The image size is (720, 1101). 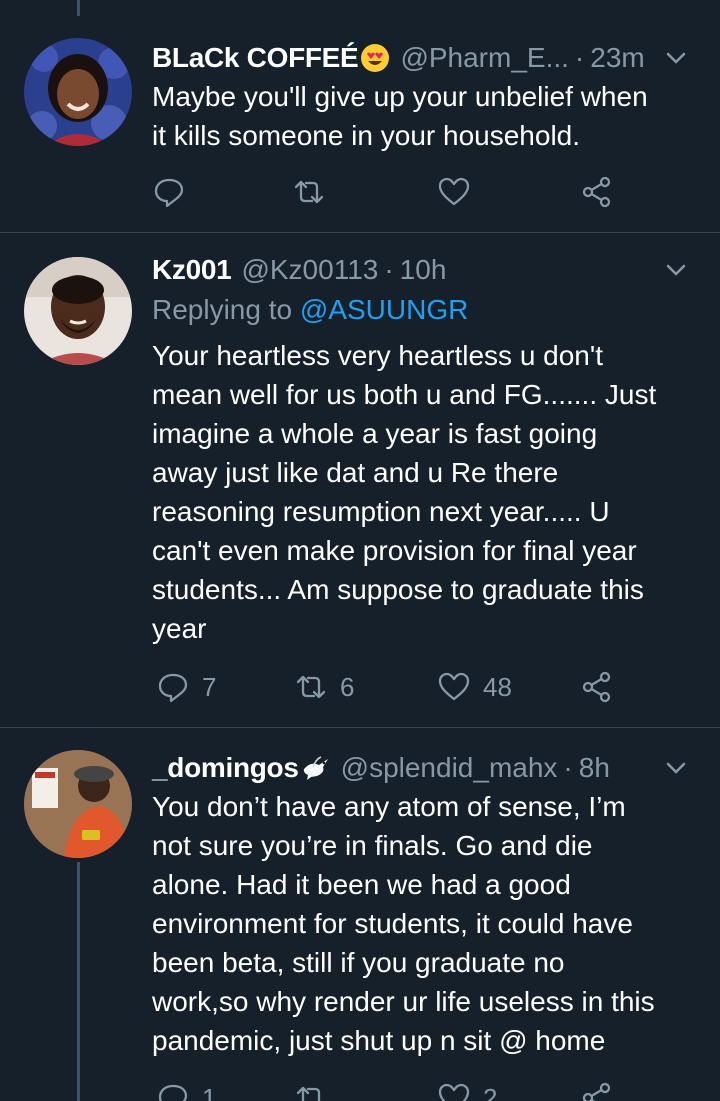 I want to click on like-button: 2, so click(x=467, y=1089).